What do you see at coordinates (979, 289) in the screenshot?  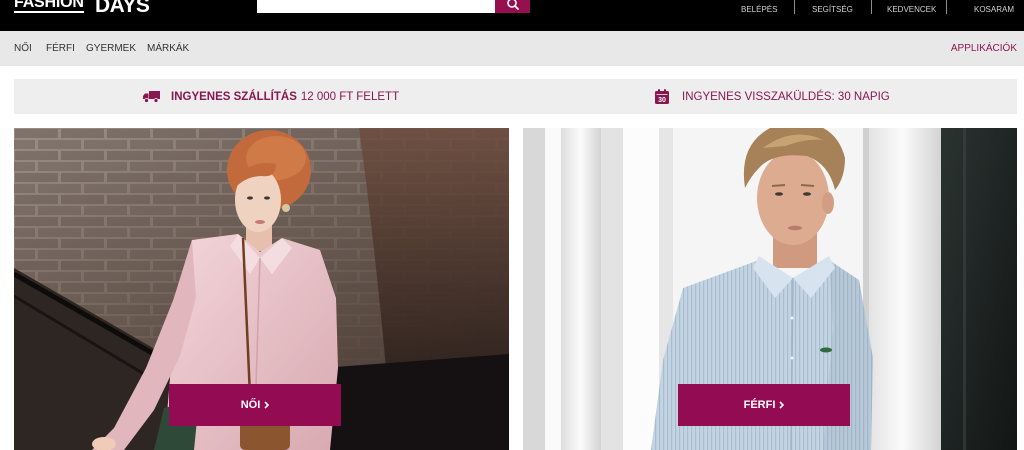 I see `dark-doorway` at bounding box center [979, 289].